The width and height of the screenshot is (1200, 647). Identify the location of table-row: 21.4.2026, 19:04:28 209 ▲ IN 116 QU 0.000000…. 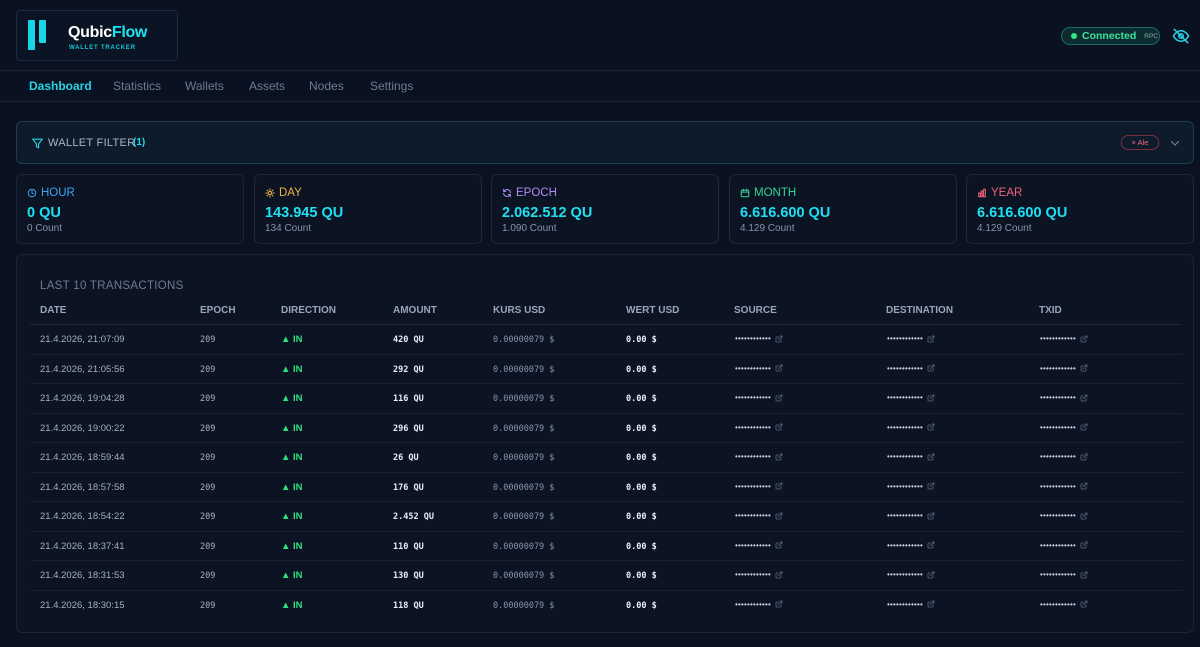
(606, 399).